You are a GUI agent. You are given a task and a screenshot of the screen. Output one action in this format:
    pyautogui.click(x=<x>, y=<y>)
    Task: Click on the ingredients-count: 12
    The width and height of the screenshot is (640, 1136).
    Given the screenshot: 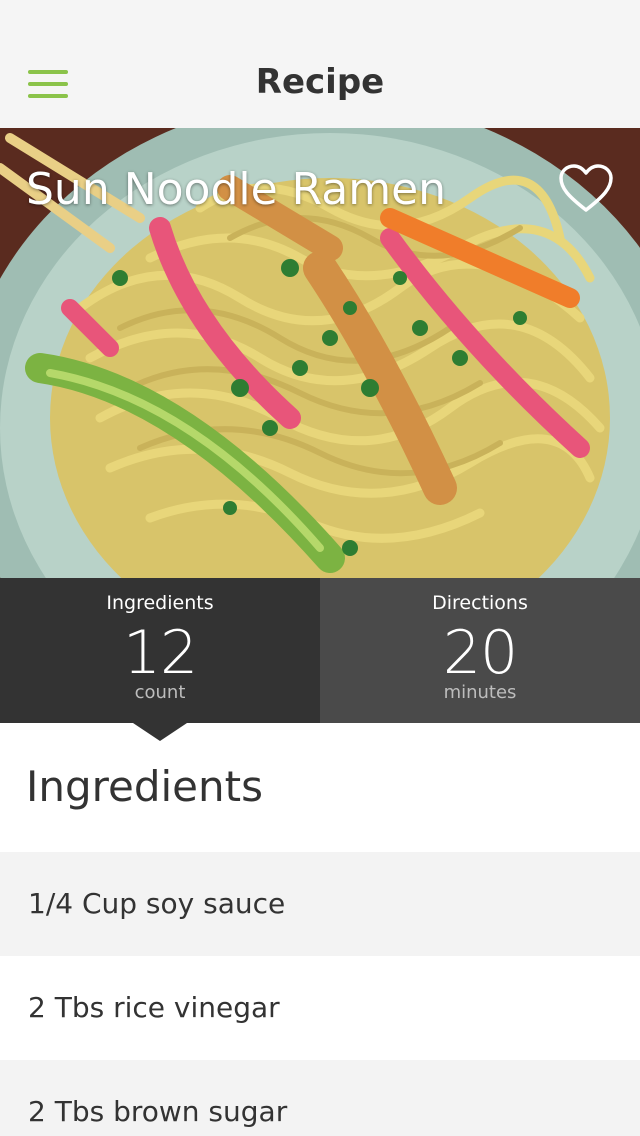 What is the action you would take?
    pyautogui.click(x=160, y=653)
    